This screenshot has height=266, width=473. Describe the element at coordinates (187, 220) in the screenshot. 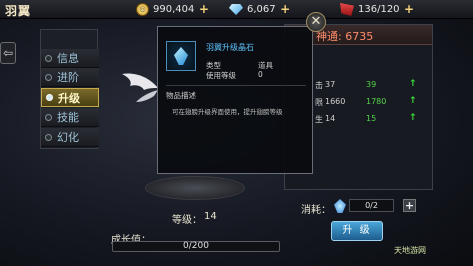

I see `level-label: 等级：` at that location.